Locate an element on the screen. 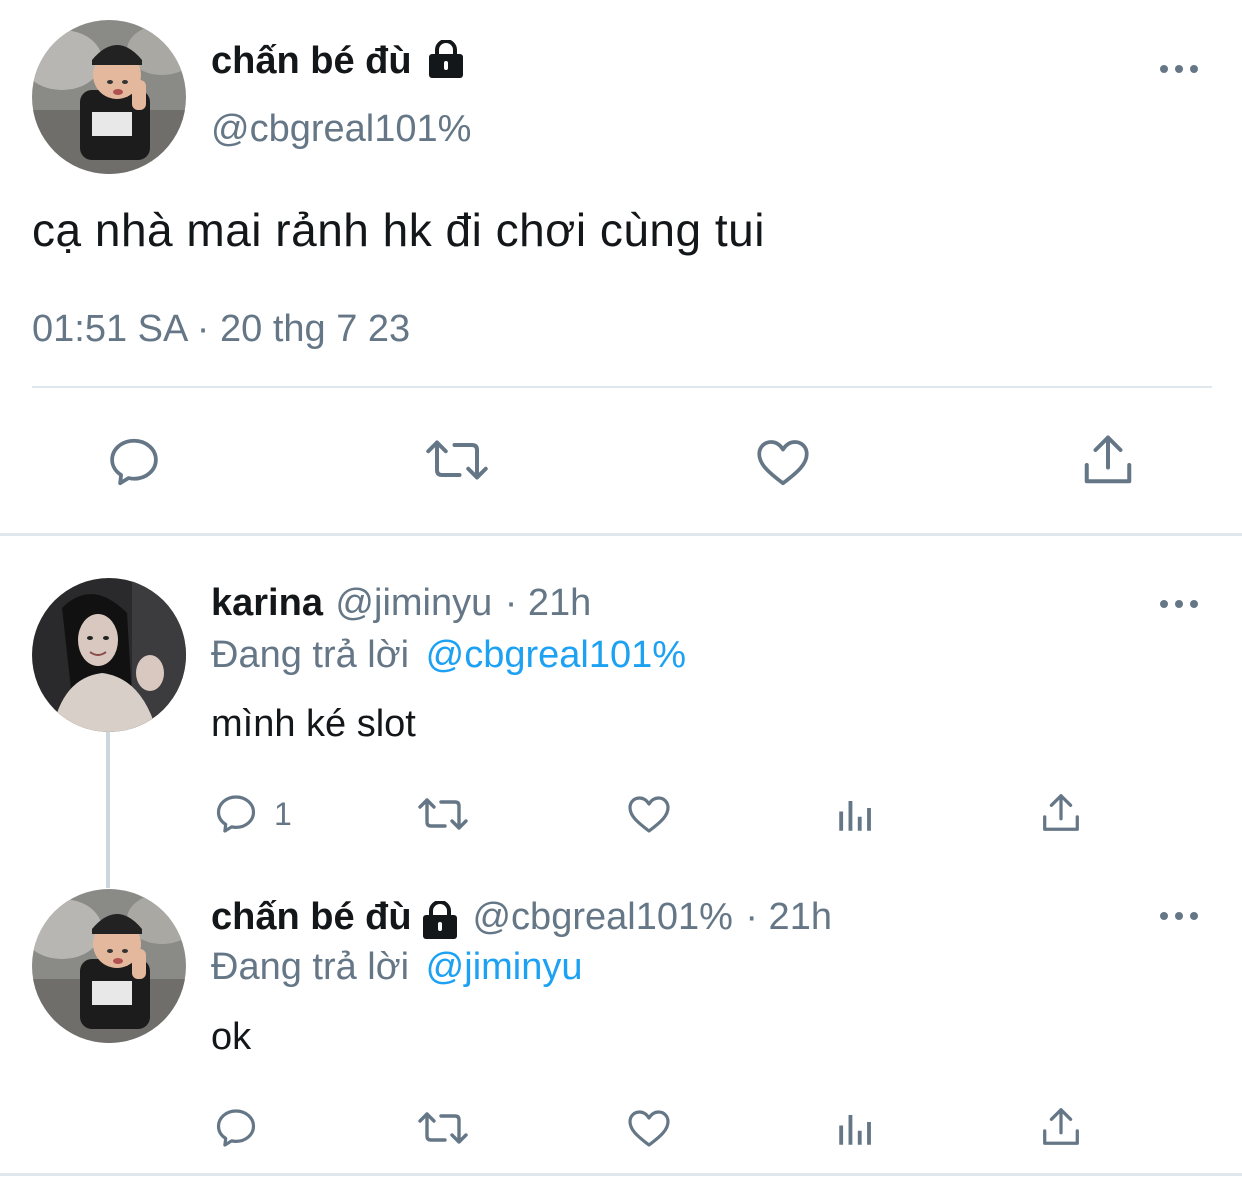 This screenshot has width=1242, height=1177. reply2-author-handle: @cbgreal101% is located at coordinates (602, 917).